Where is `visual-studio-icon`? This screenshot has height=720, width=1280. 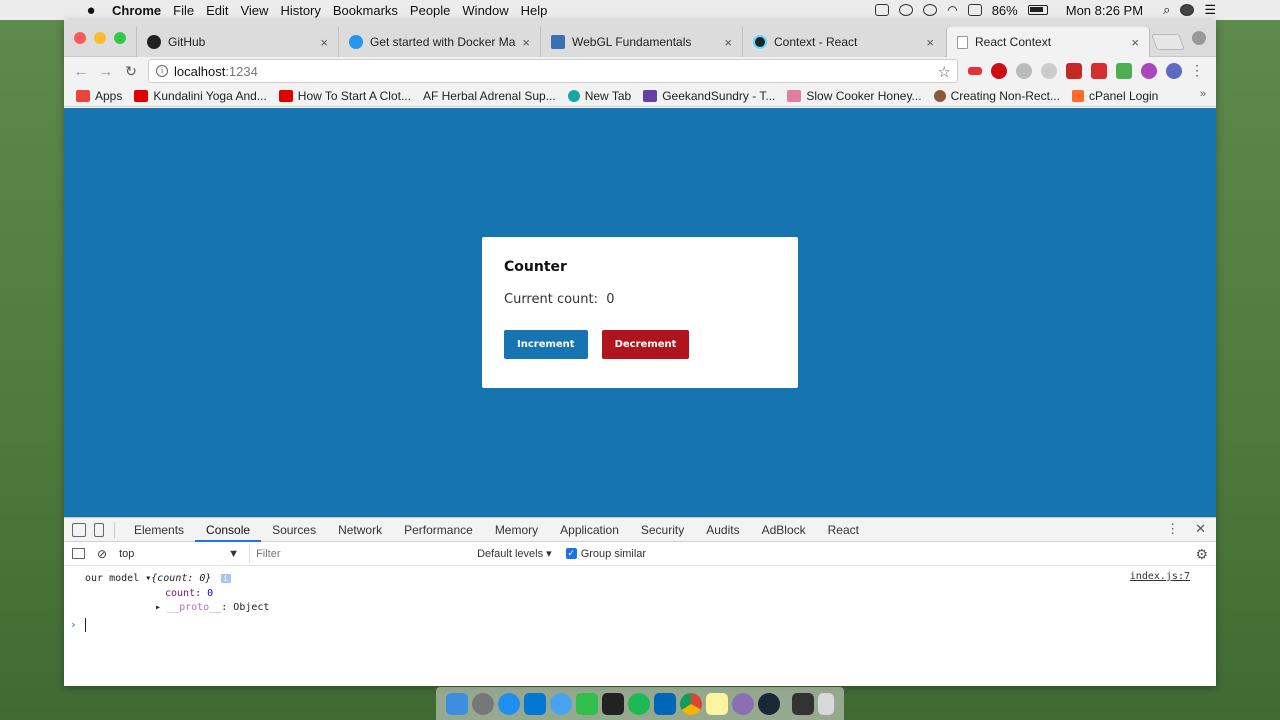
visual-studio-icon is located at coordinates (665, 703).